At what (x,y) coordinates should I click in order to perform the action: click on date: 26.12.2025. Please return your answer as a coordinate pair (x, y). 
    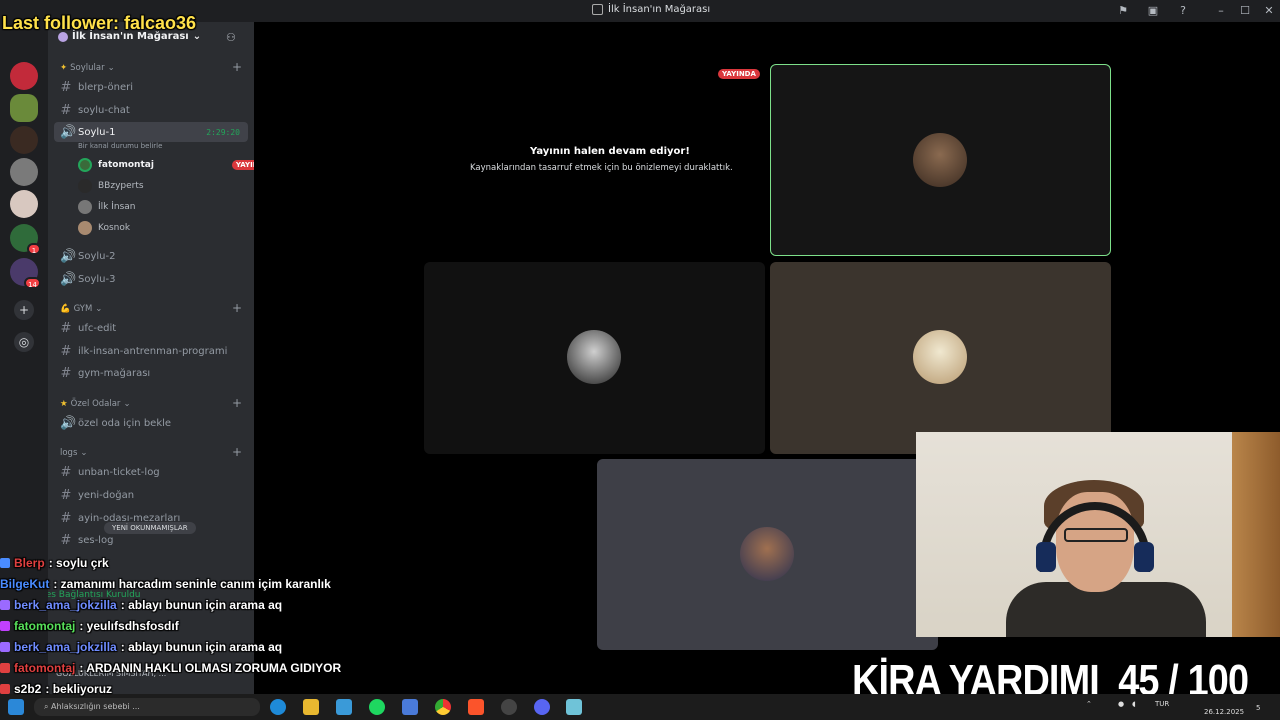
    Looking at the image, I should click on (1224, 712).